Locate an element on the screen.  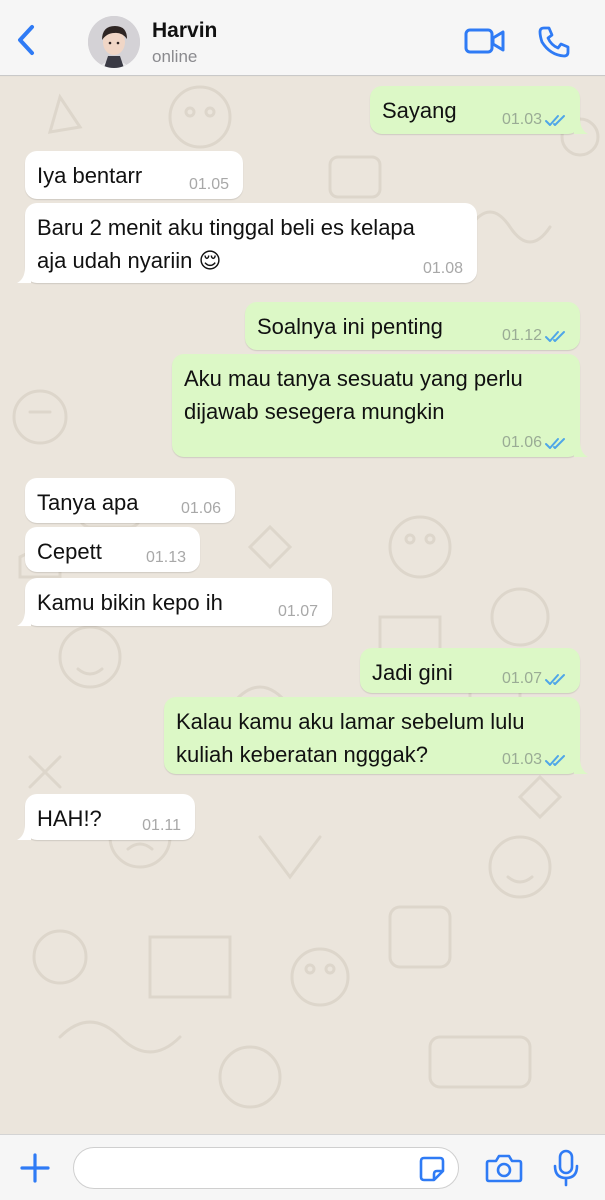
message-time: 01.12 is located at coordinates (521, 335).